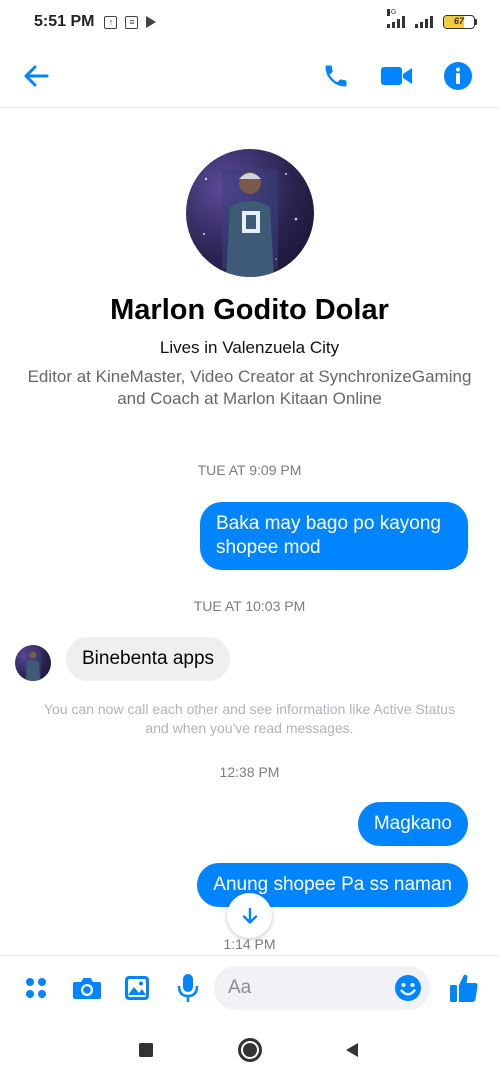 The height and width of the screenshot is (1080, 499). I want to click on network-label: 4G, so click(392, 12).